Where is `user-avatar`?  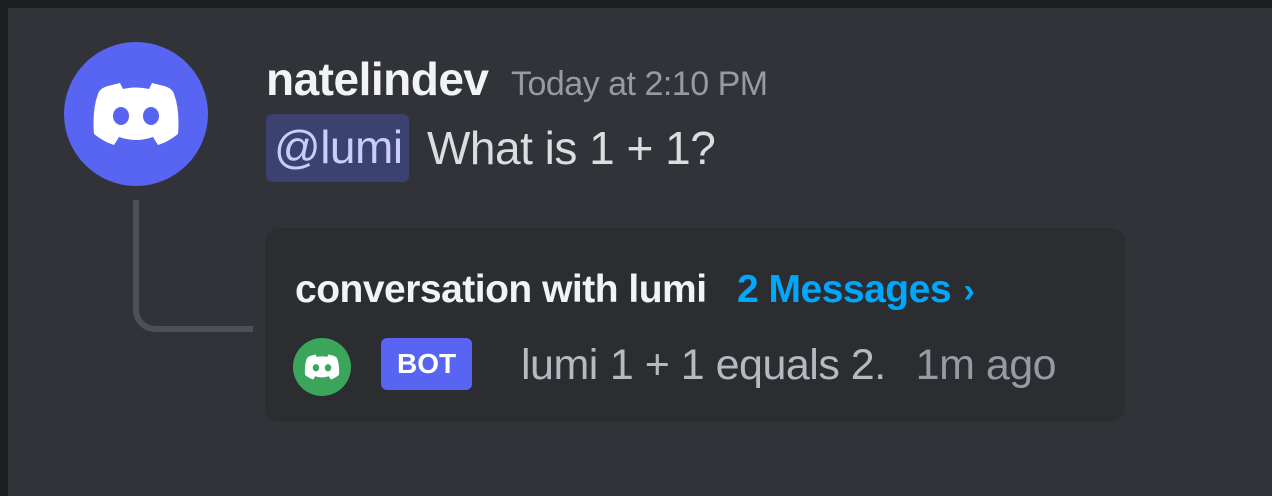
user-avatar is located at coordinates (136, 114).